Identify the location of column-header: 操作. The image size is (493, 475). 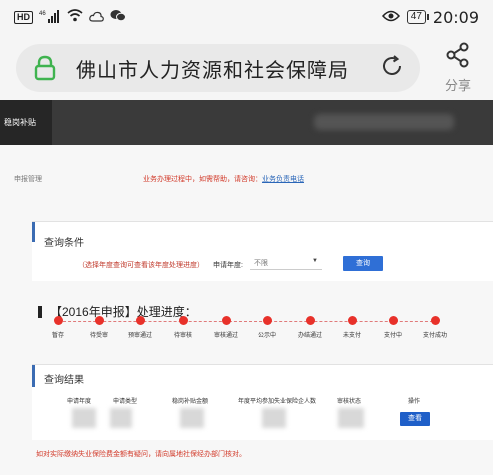
(414, 402).